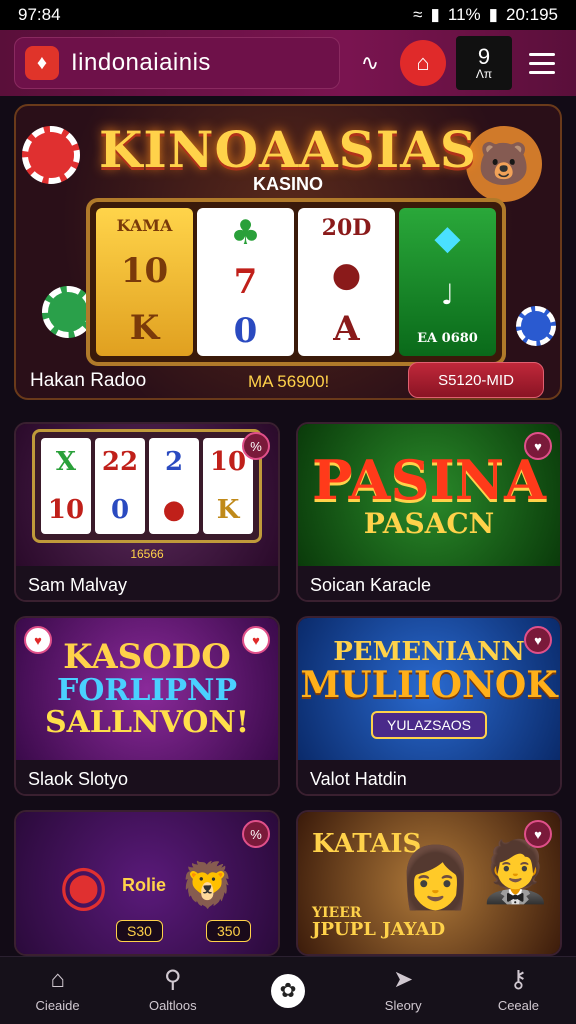 The width and height of the screenshot is (576, 1024). Describe the element at coordinates (141, 62) in the screenshot. I see `brand-name: Iindonaiainis` at that location.